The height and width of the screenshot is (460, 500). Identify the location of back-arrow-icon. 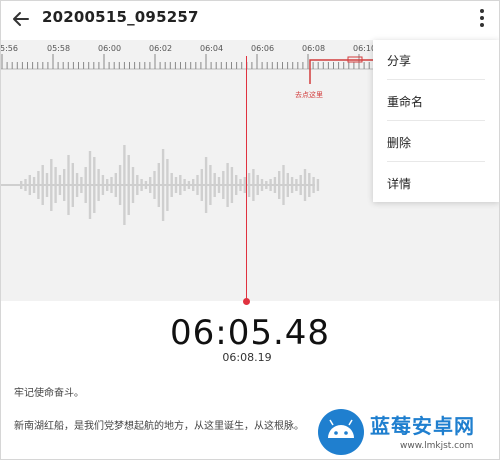
(21, 19).